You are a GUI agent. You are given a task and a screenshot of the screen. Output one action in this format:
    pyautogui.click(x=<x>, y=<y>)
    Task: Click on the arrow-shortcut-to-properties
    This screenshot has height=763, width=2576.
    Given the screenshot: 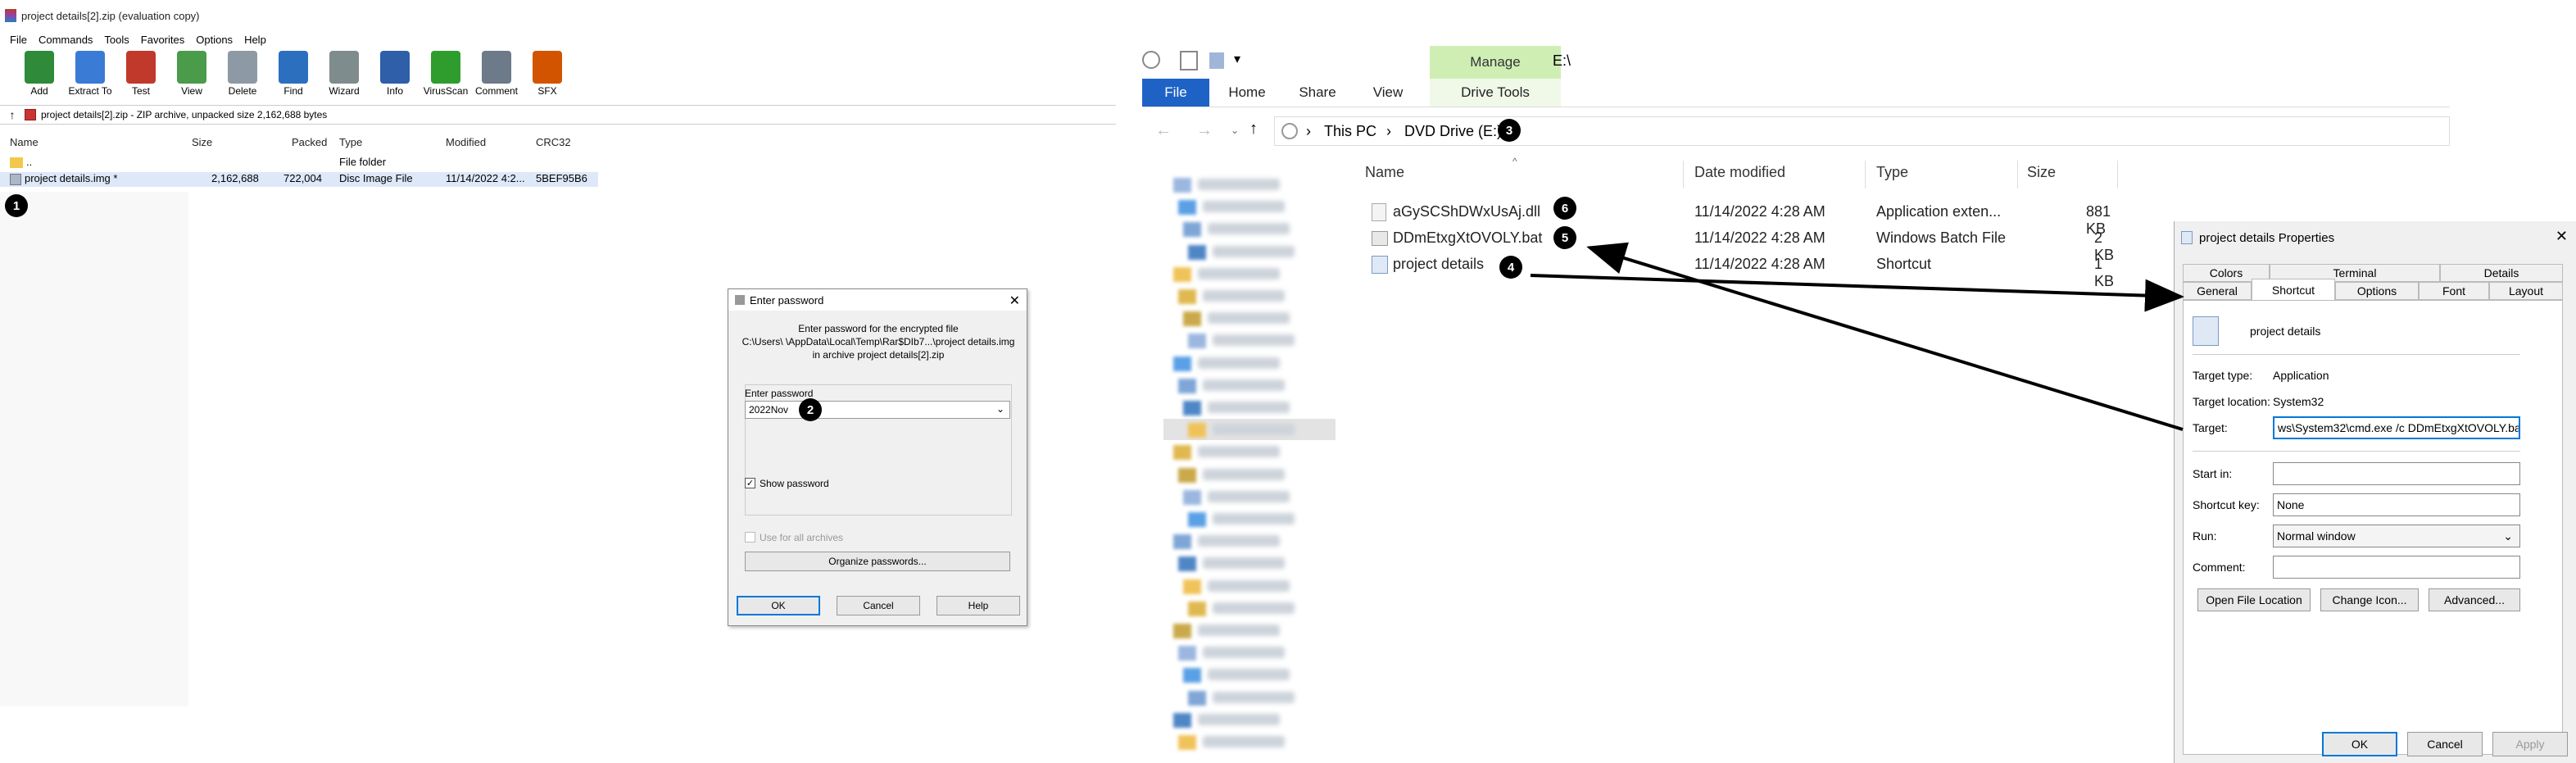 What is the action you would take?
    pyautogui.click(x=1857, y=293)
    